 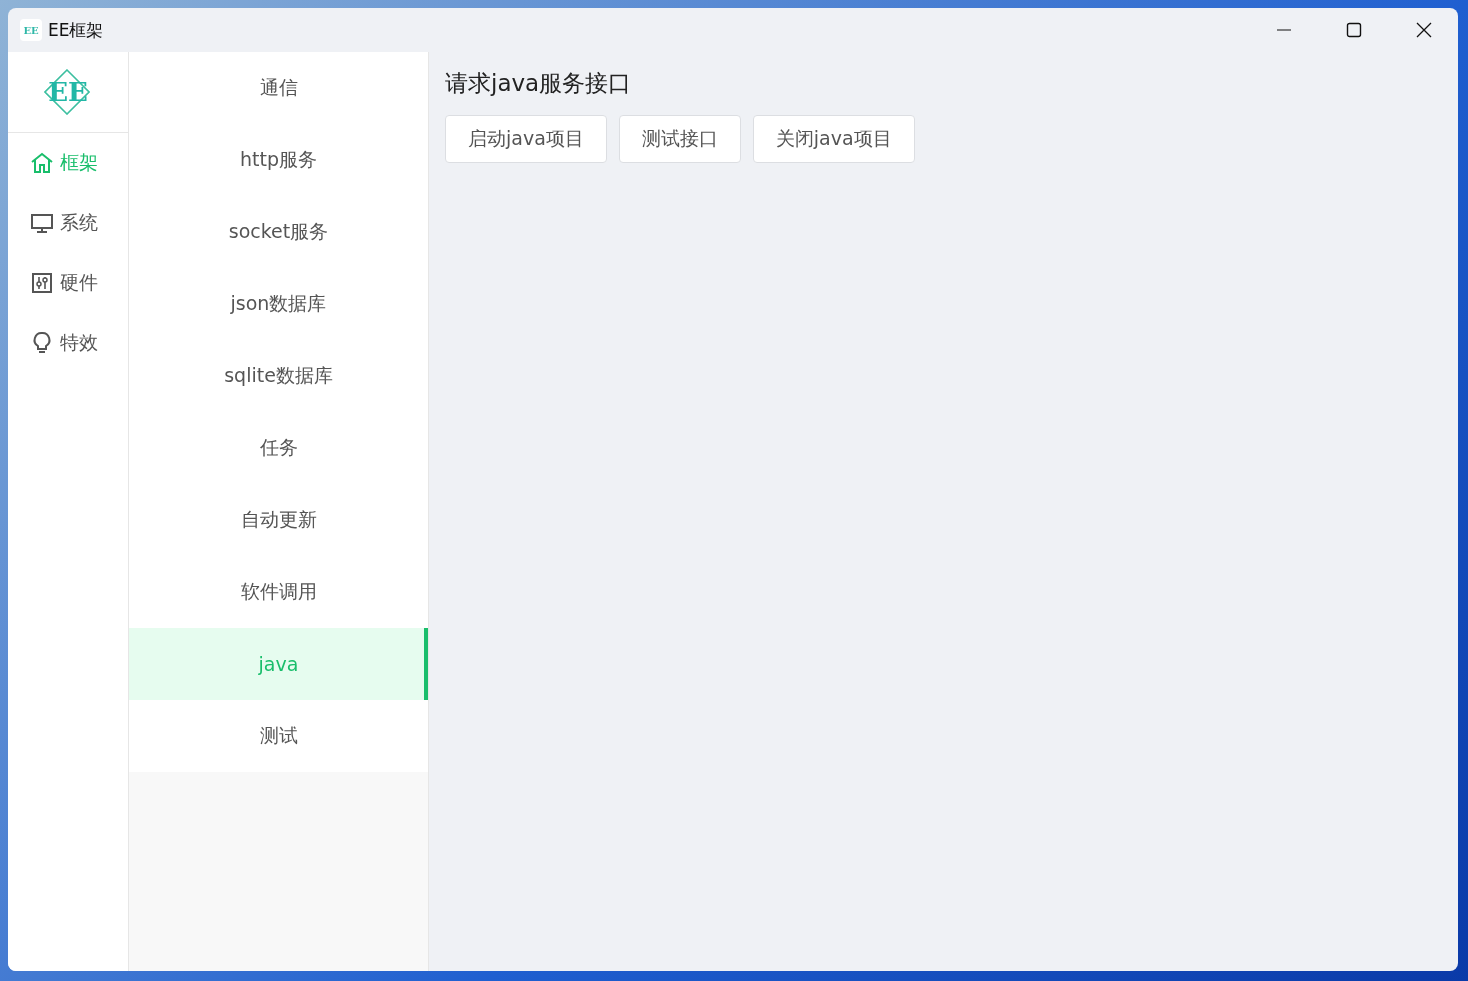 What do you see at coordinates (278, 592) in the screenshot?
I see `submenu-item: 软件调用` at bounding box center [278, 592].